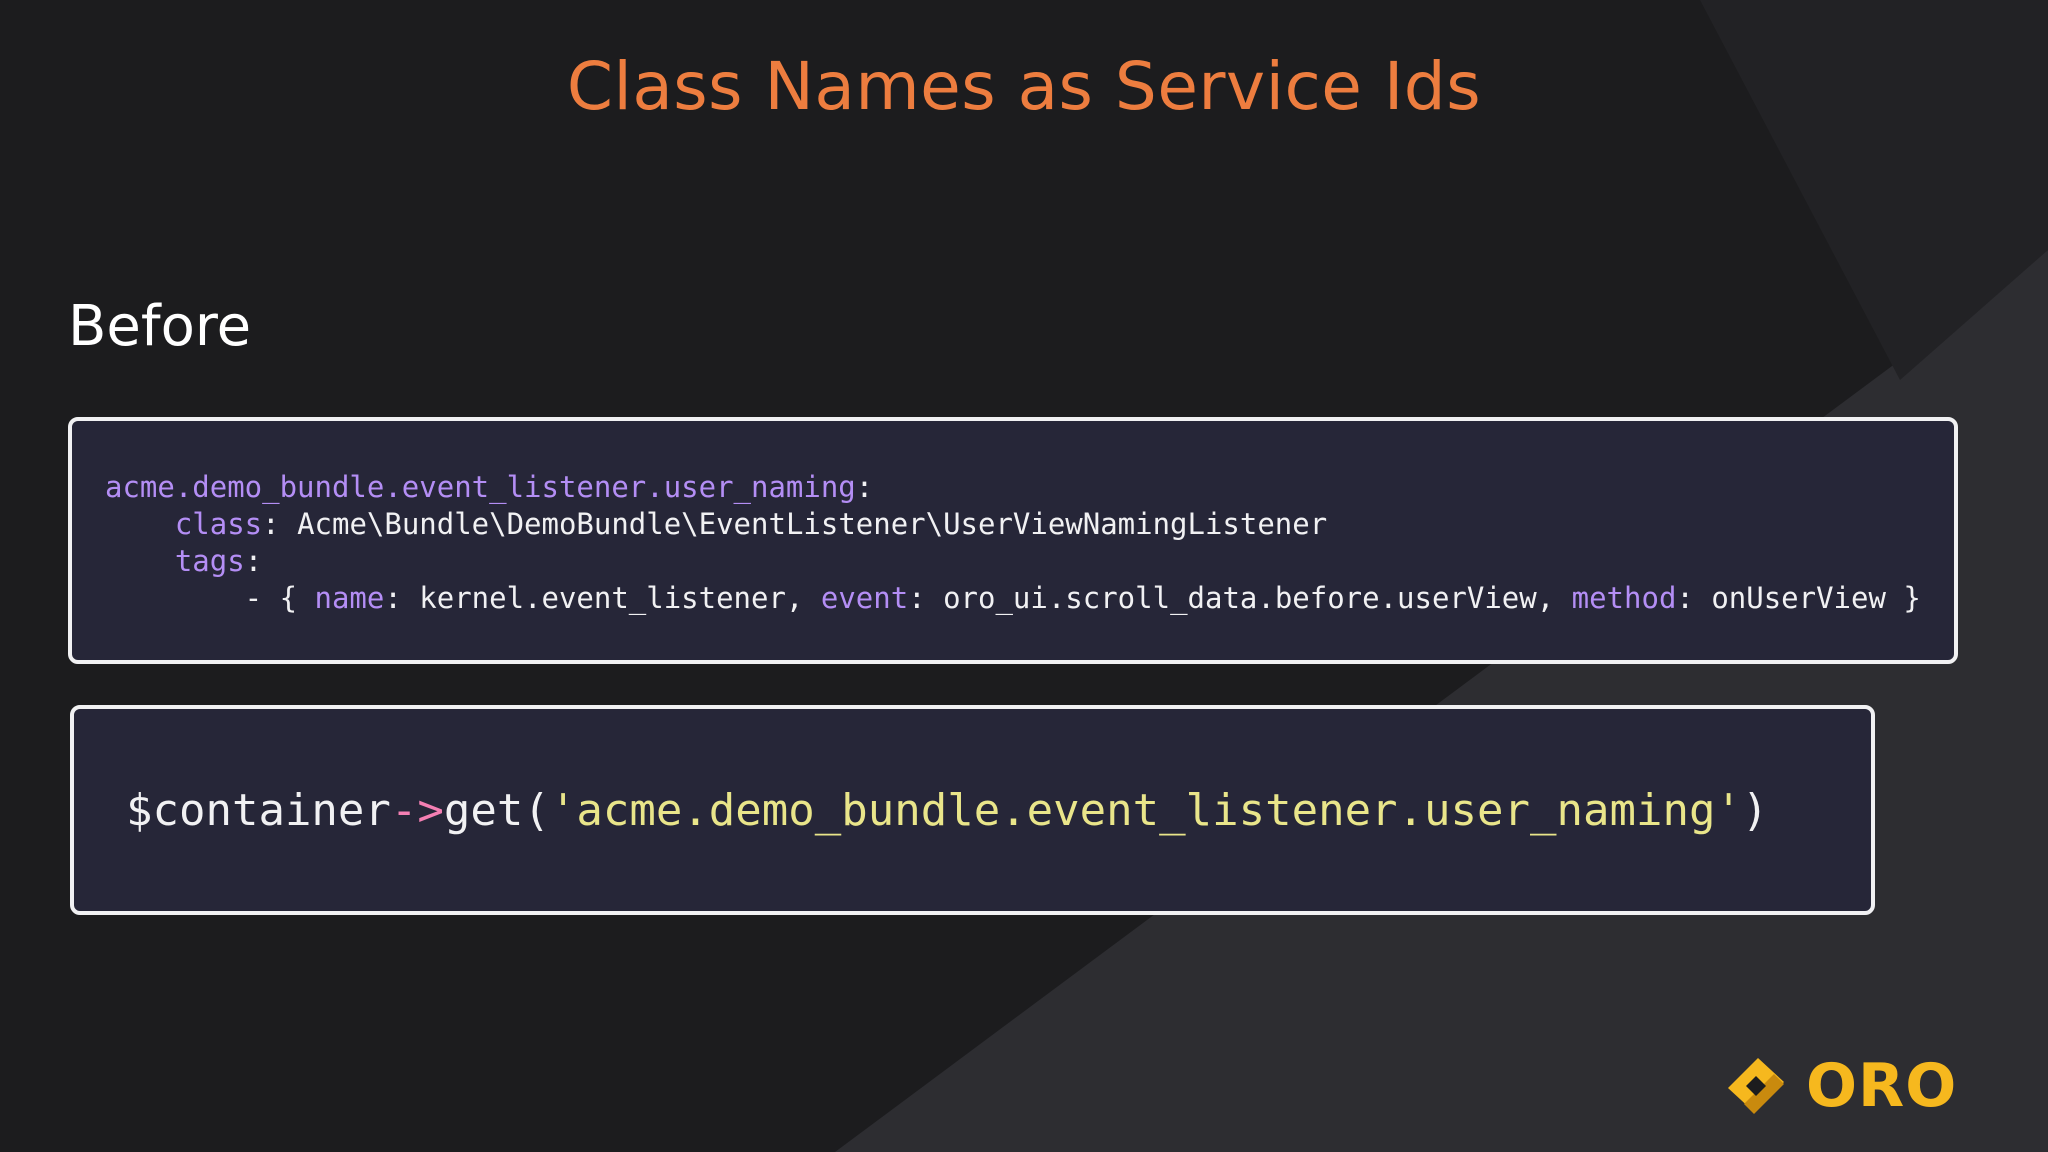  Describe the element at coordinates (1624, 598) in the screenshot. I see `yaml-key-method: method` at that location.